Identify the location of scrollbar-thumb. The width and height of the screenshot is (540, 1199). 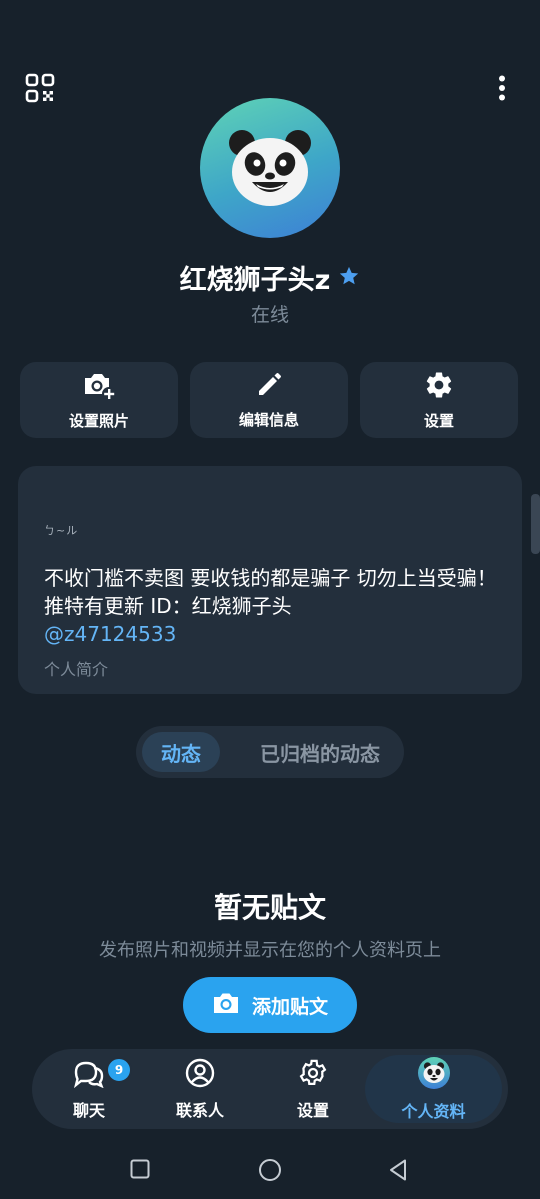
(535, 524).